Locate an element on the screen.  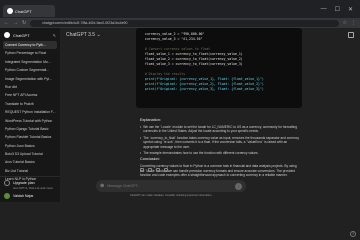
browser-tab: ChatGPT is located at coordinates (29, 11).